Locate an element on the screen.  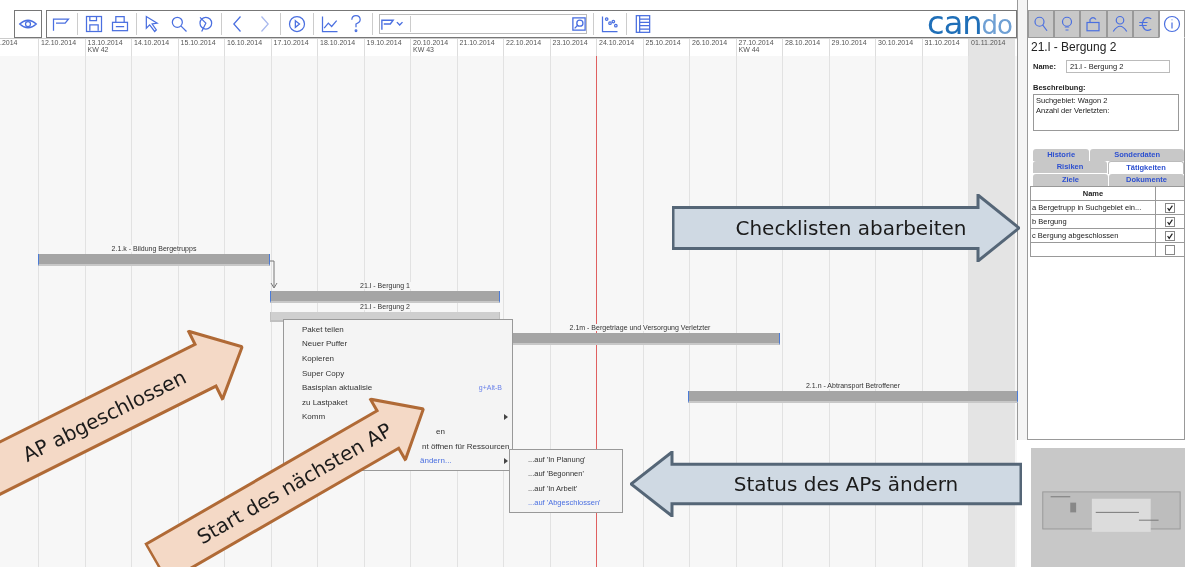
panel-title: 21.l - Bergung 2 is located at coordinates (1074, 47).